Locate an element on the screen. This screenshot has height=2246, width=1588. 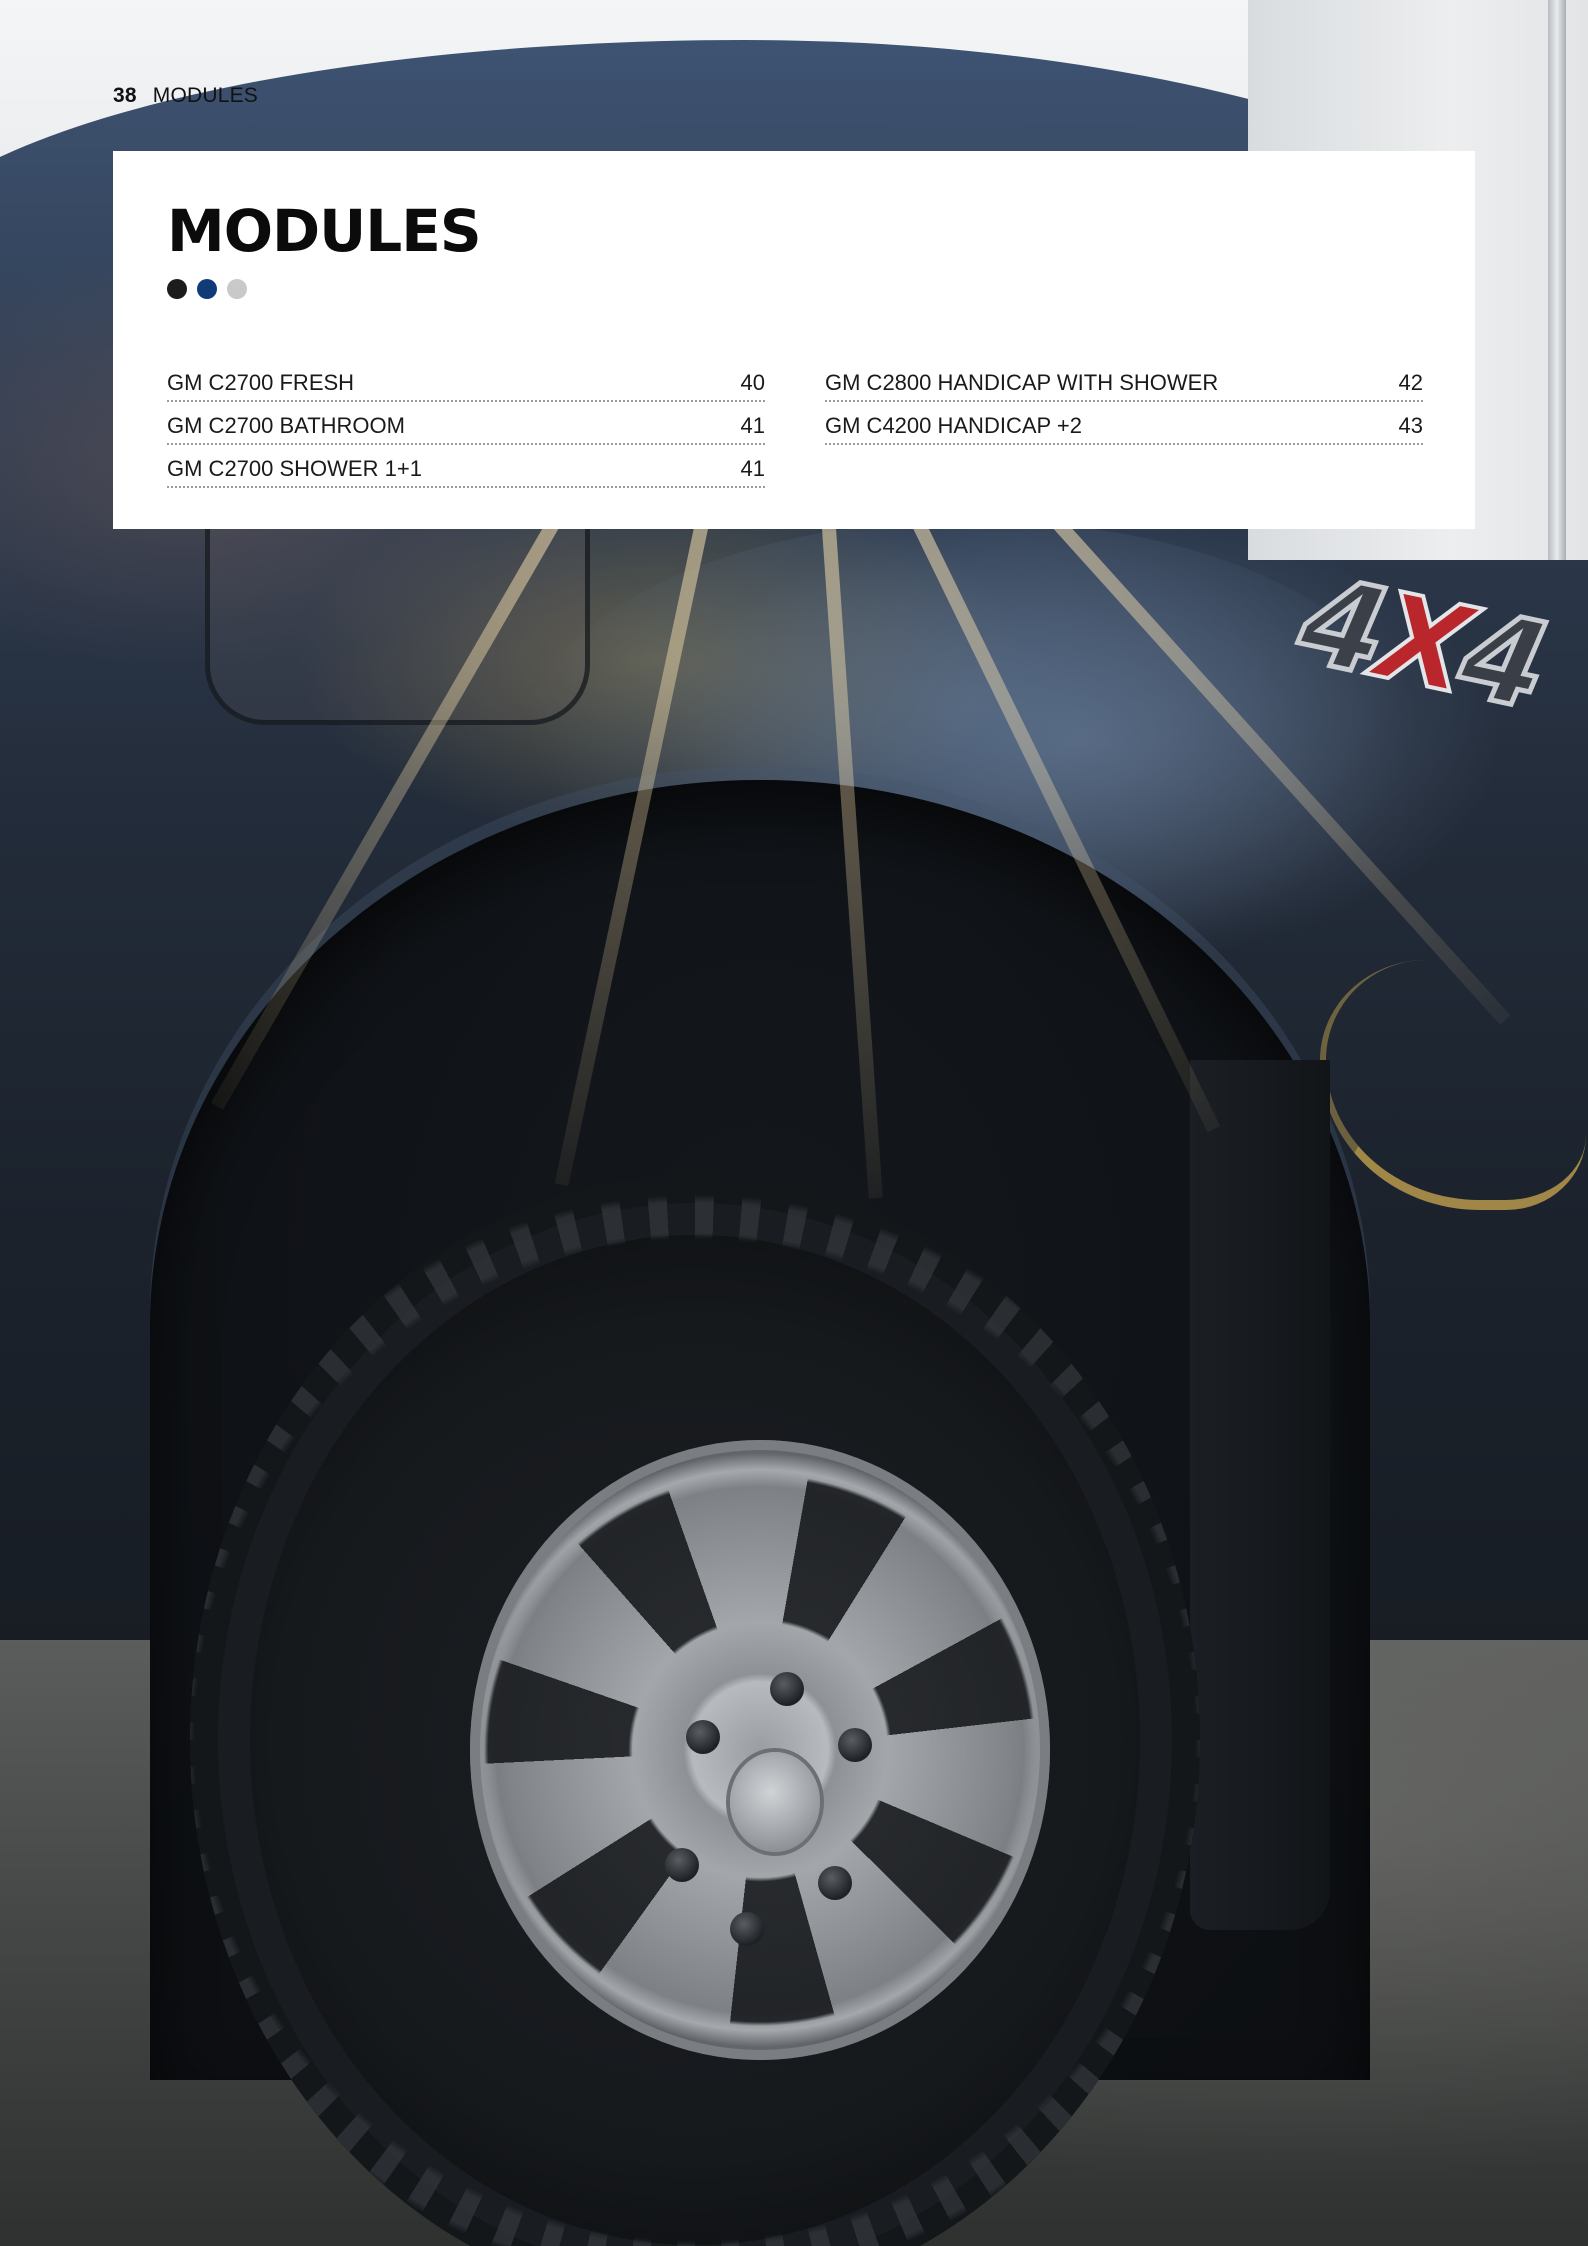
toc-entry-page: 43 is located at coordinates (1410, 425).